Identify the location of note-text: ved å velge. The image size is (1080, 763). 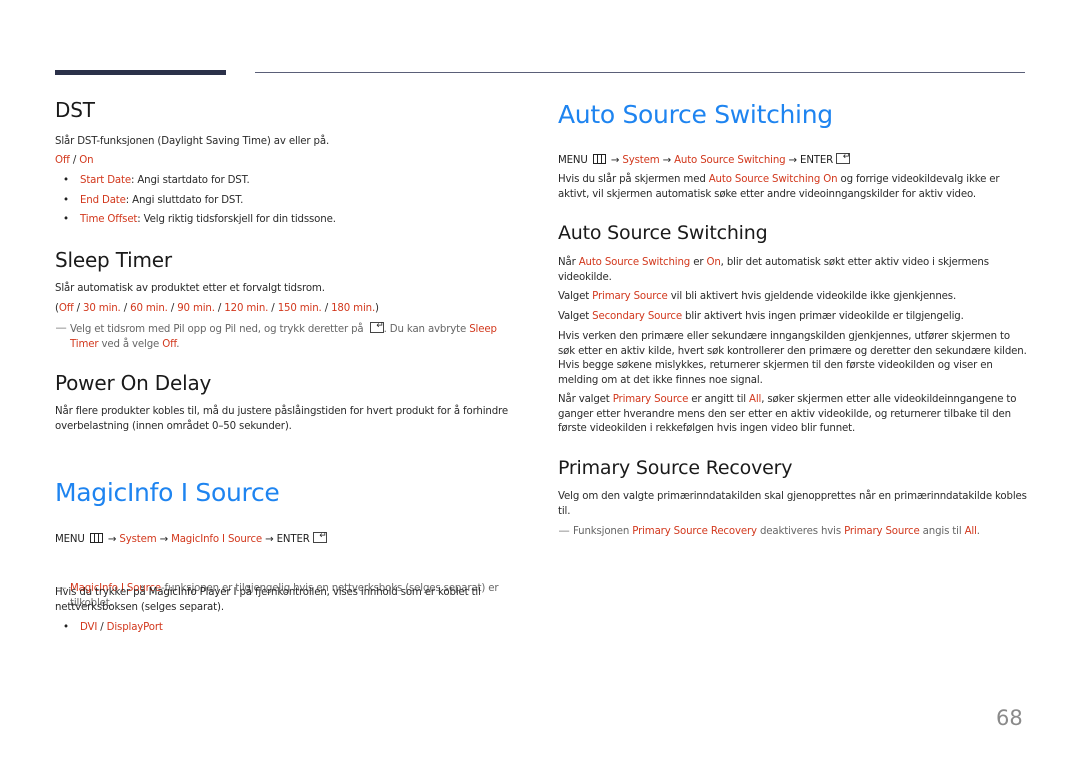
(130, 344).